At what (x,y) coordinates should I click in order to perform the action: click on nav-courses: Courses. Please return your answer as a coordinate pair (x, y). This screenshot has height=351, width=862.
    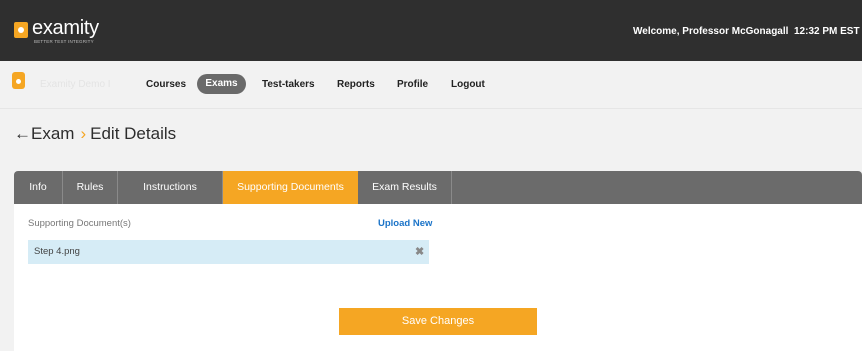
    Looking at the image, I should click on (166, 84).